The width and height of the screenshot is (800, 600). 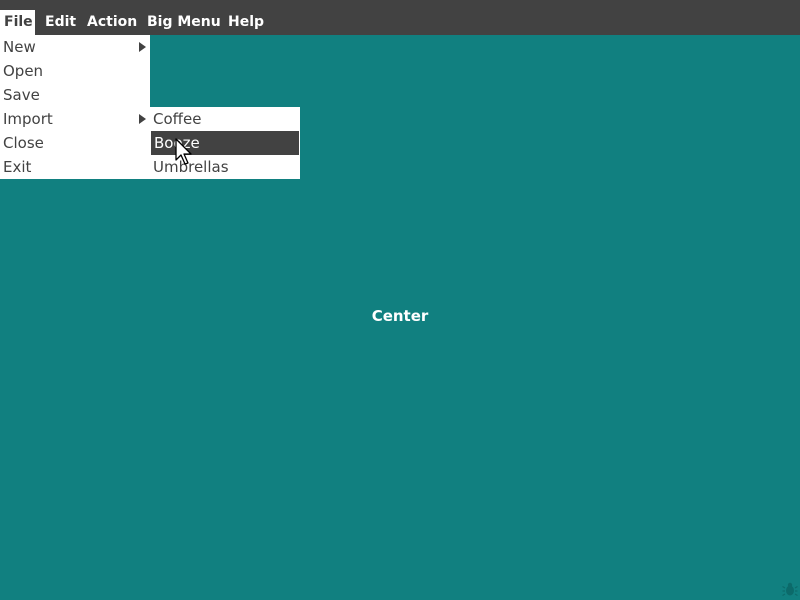 I want to click on menubar-edit: Edit, so click(x=60, y=22).